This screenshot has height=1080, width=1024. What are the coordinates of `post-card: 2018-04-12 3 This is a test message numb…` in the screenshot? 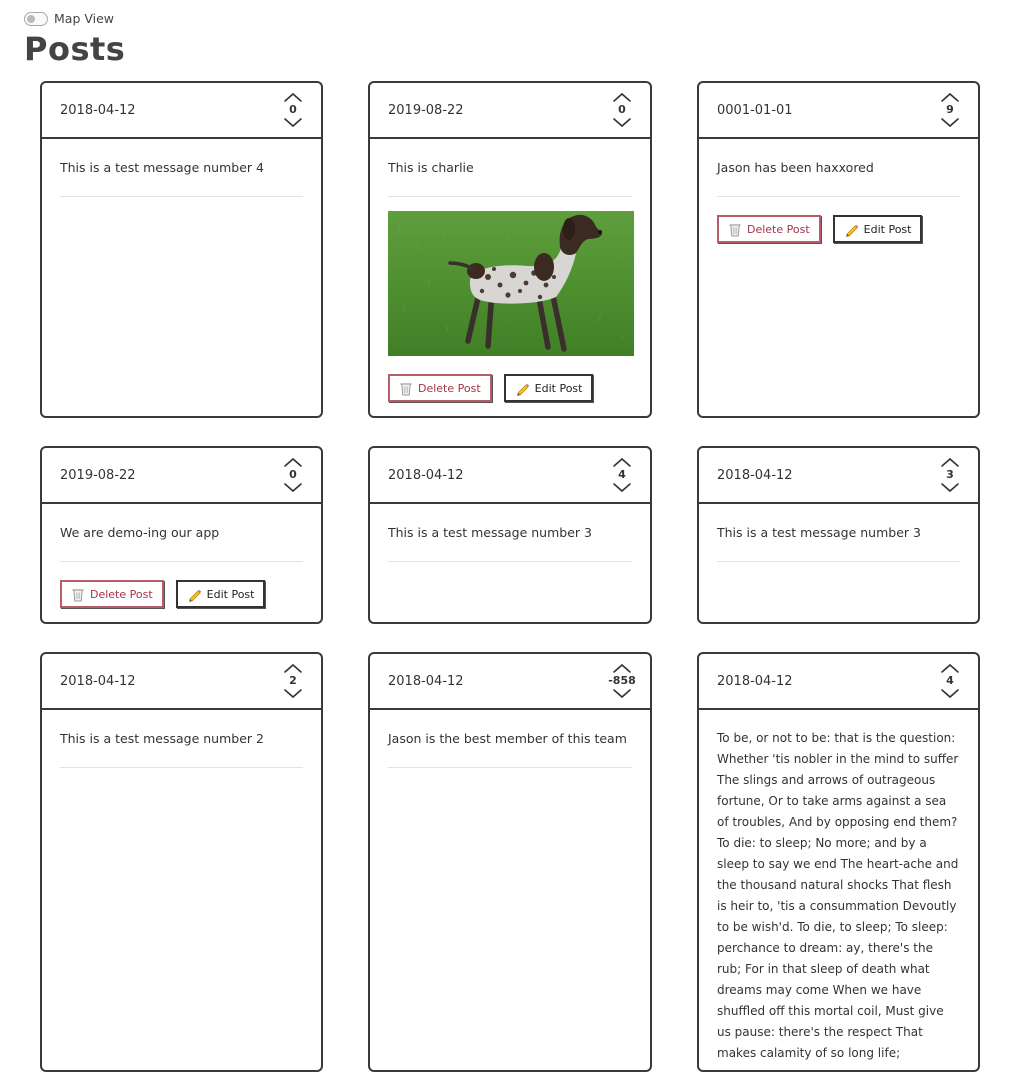 It's located at (838, 535).